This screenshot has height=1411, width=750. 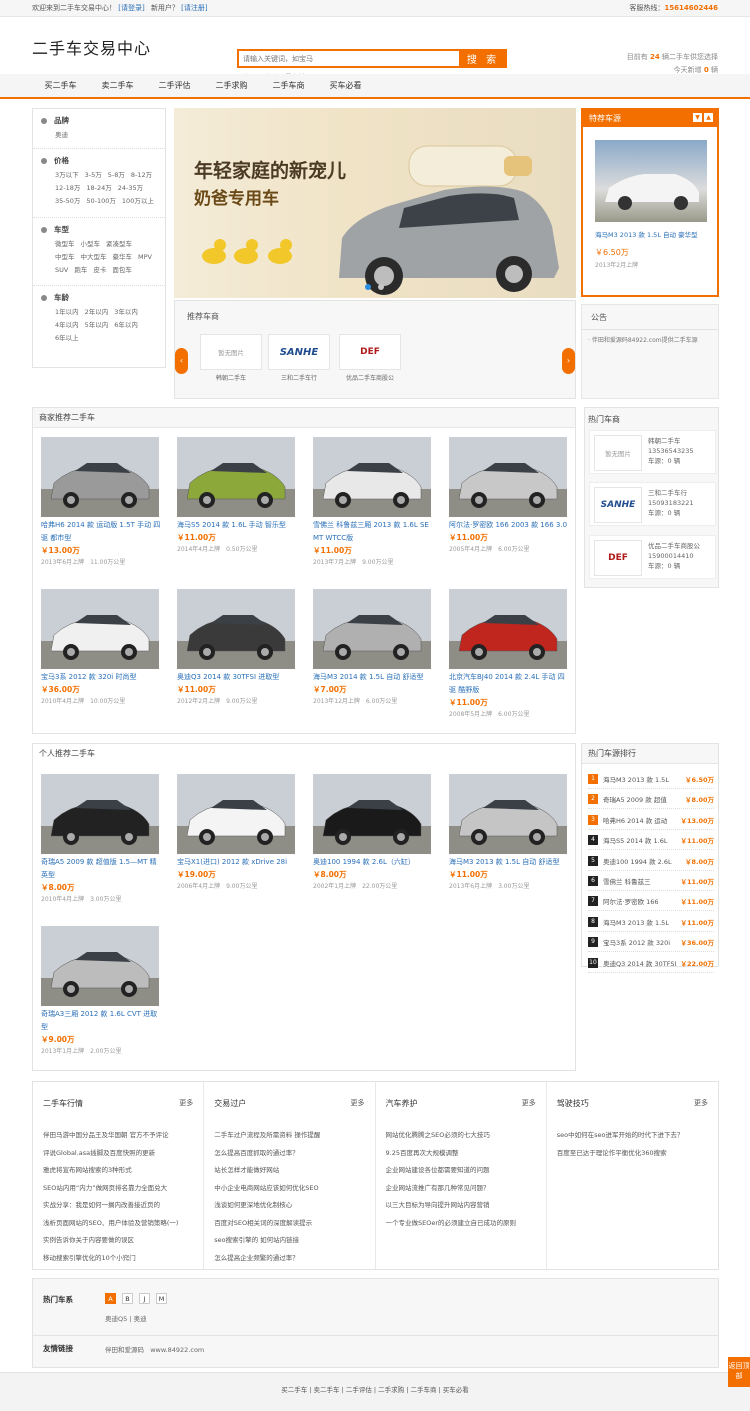 I want to click on filter-option: 8-12万, so click(x=141, y=175).